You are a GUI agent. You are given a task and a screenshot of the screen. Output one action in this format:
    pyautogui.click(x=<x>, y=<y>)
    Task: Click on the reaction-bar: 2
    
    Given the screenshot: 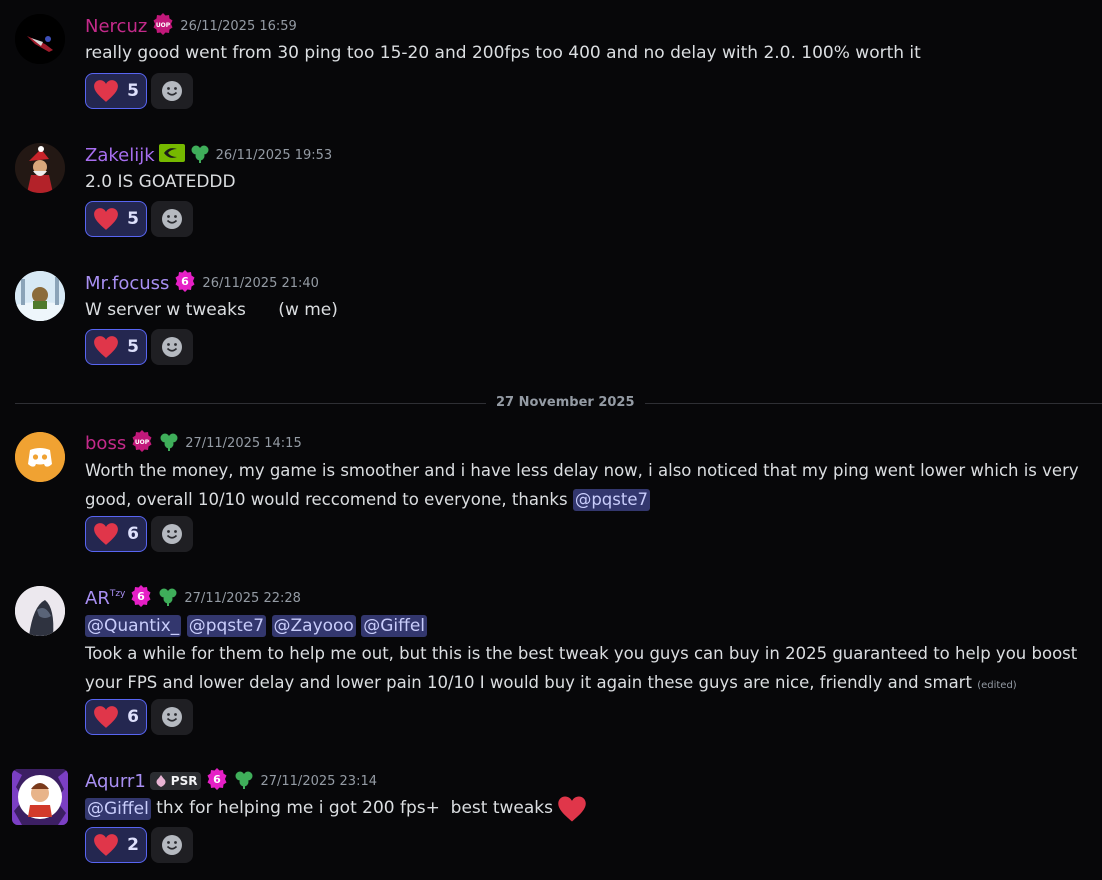 What is the action you would take?
    pyautogui.click(x=139, y=846)
    